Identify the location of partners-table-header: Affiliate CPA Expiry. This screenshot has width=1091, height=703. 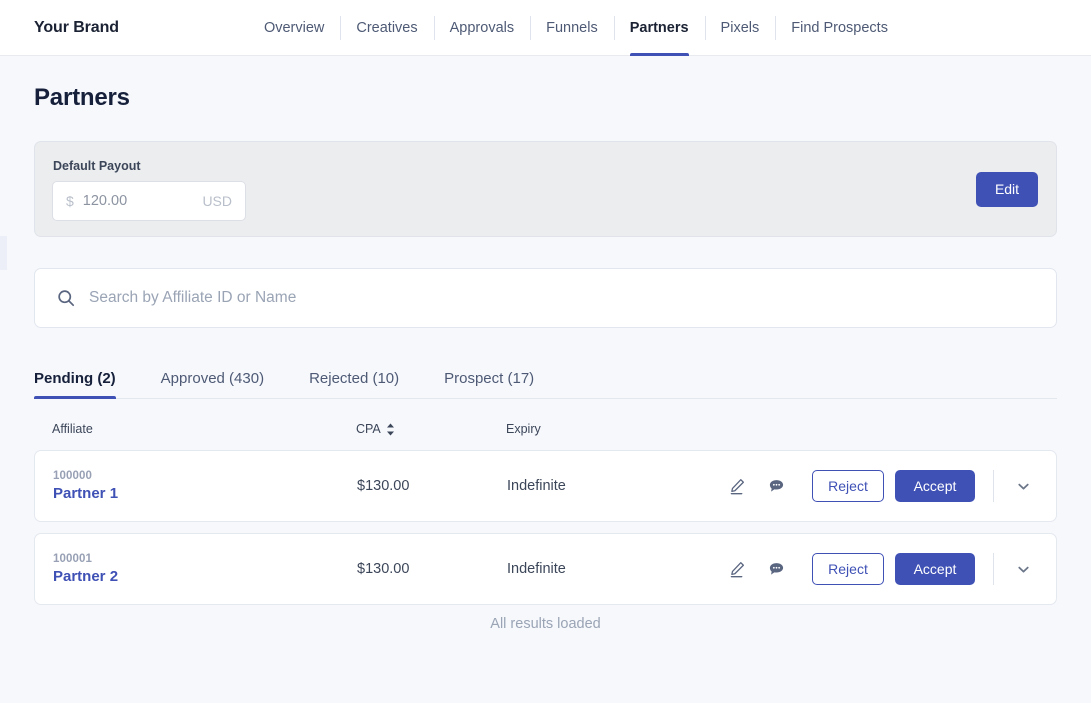
(545, 429).